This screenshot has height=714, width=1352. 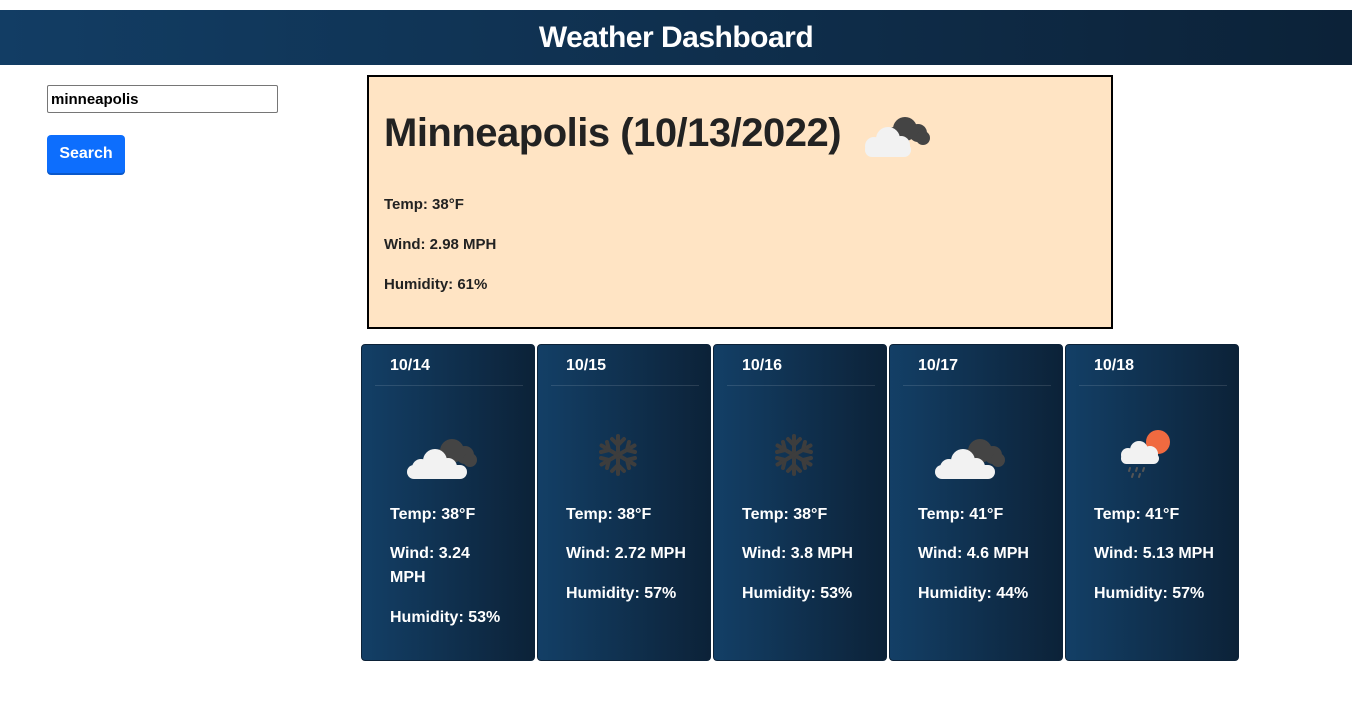 I want to click on current-temp: Temp: 38°F, so click(x=424, y=204).